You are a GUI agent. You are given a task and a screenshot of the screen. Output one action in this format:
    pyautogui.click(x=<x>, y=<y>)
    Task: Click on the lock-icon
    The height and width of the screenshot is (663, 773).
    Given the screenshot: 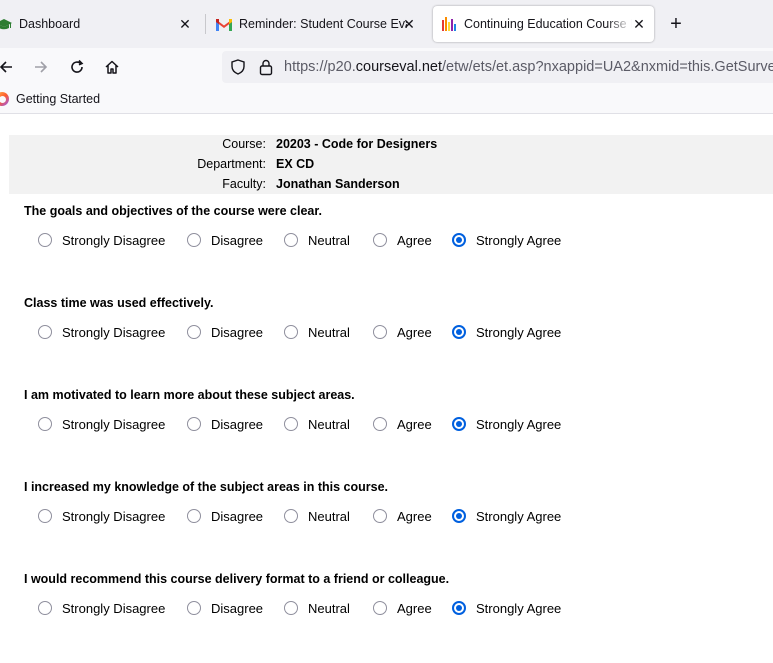 What is the action you would take?
    pyautogui.click(x=266, y=67)
    